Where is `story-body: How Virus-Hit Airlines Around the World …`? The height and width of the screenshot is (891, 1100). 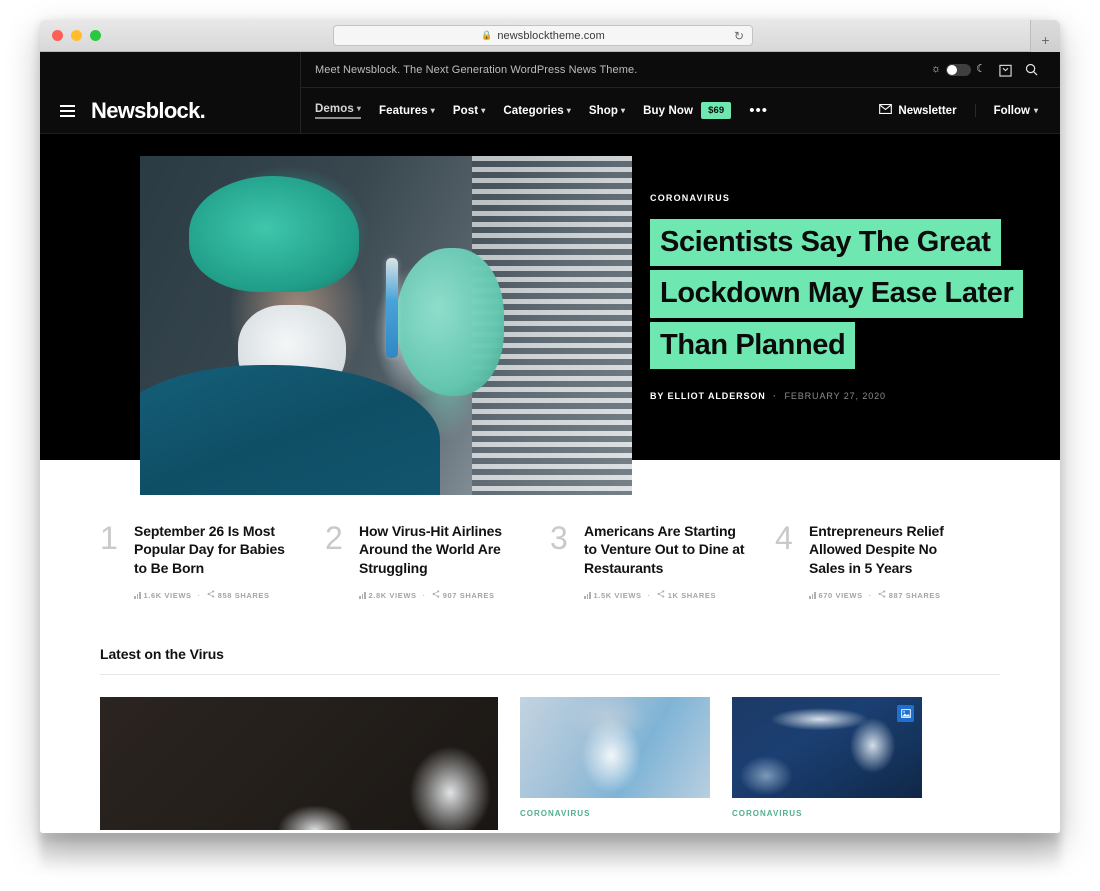 story-body: How Virus-Hit Airlines Around the World … is located at coordinates (442, 561).